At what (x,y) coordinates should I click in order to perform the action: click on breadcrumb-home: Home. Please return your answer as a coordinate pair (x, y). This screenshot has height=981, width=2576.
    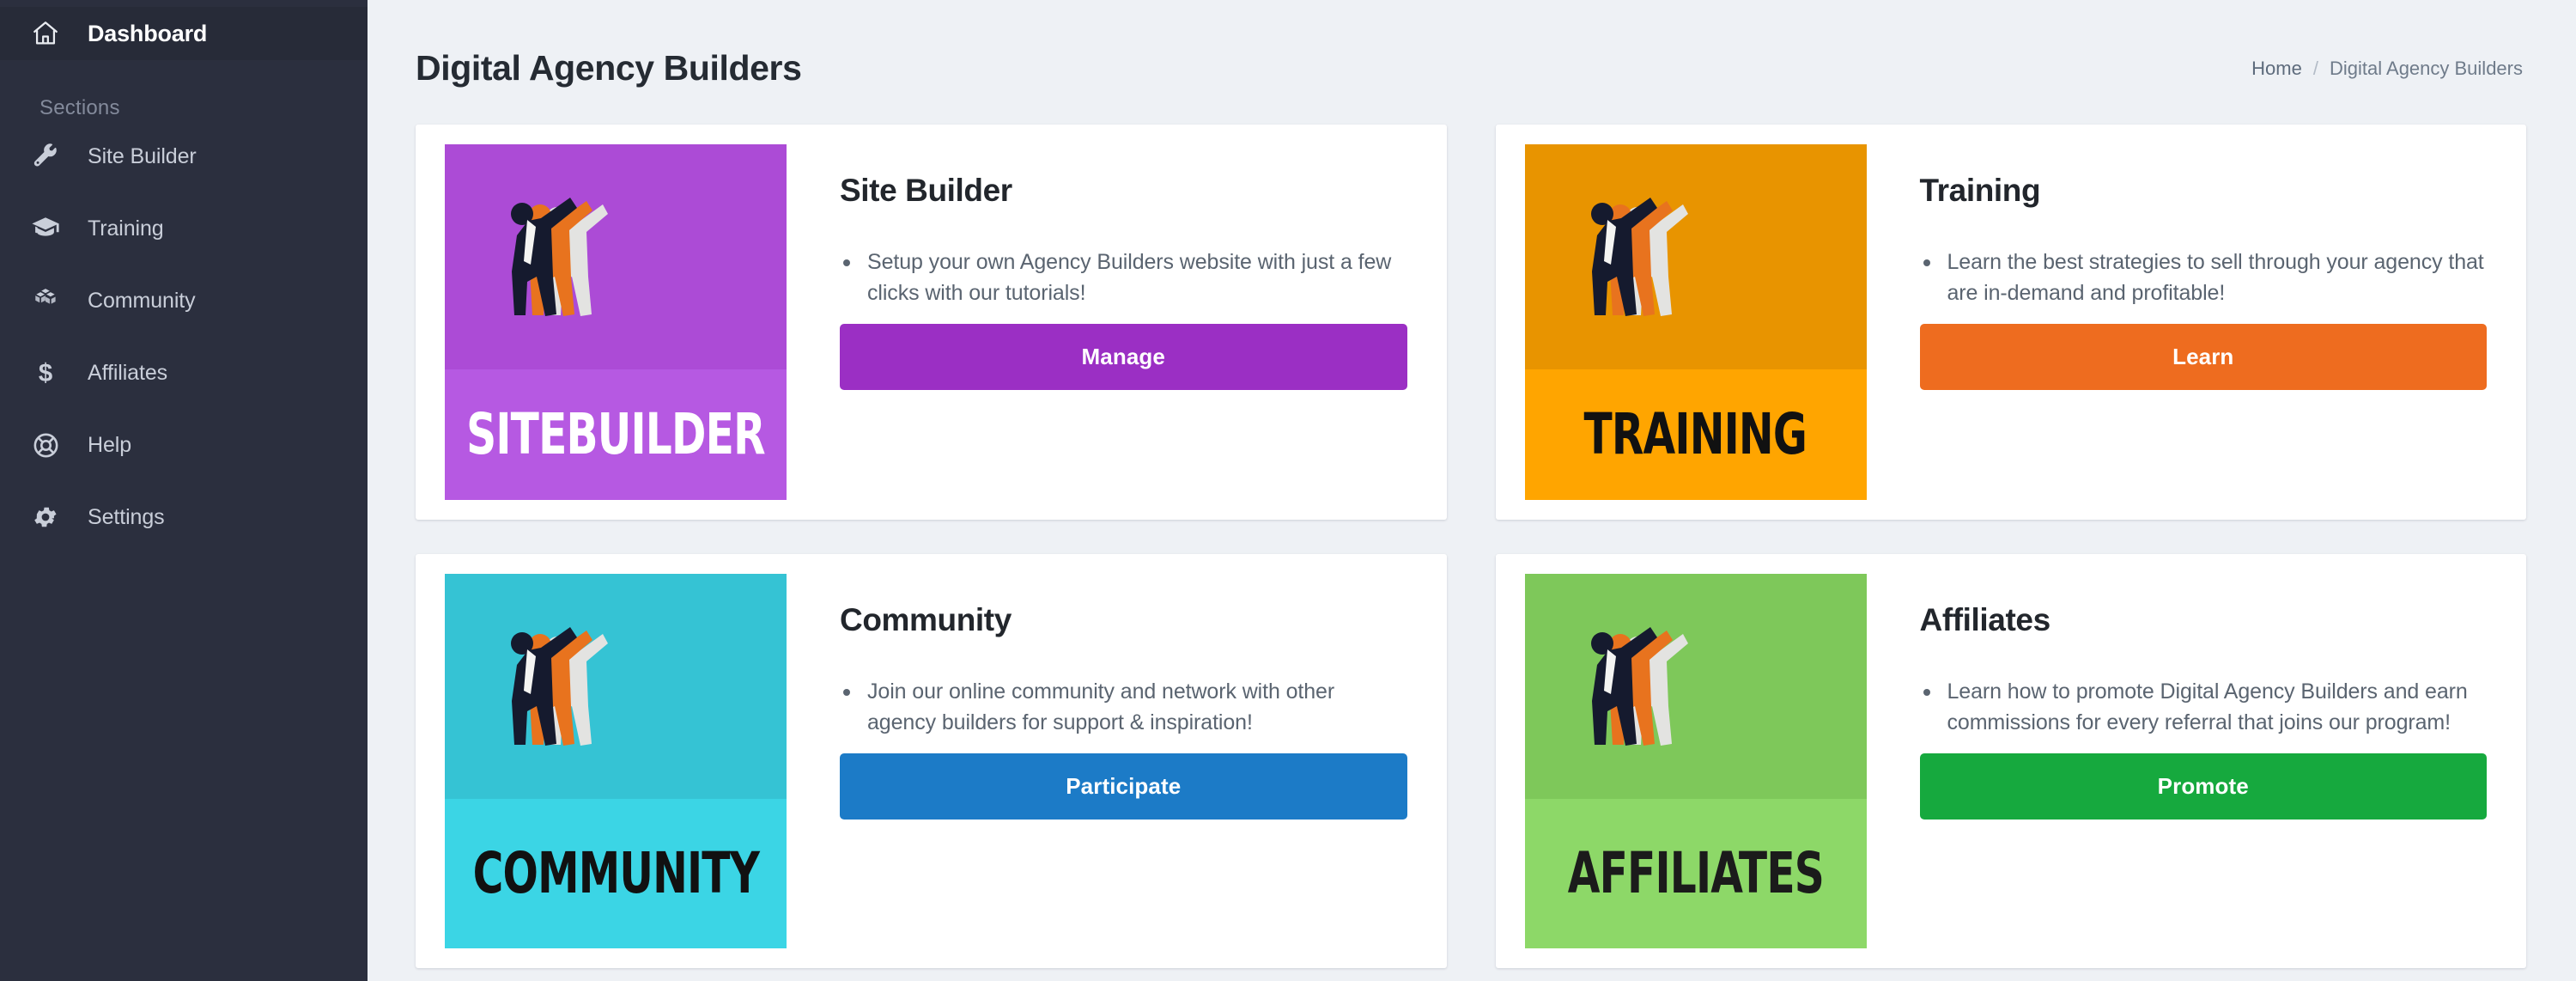
    Looking at the image, I should click on (2276, 69).